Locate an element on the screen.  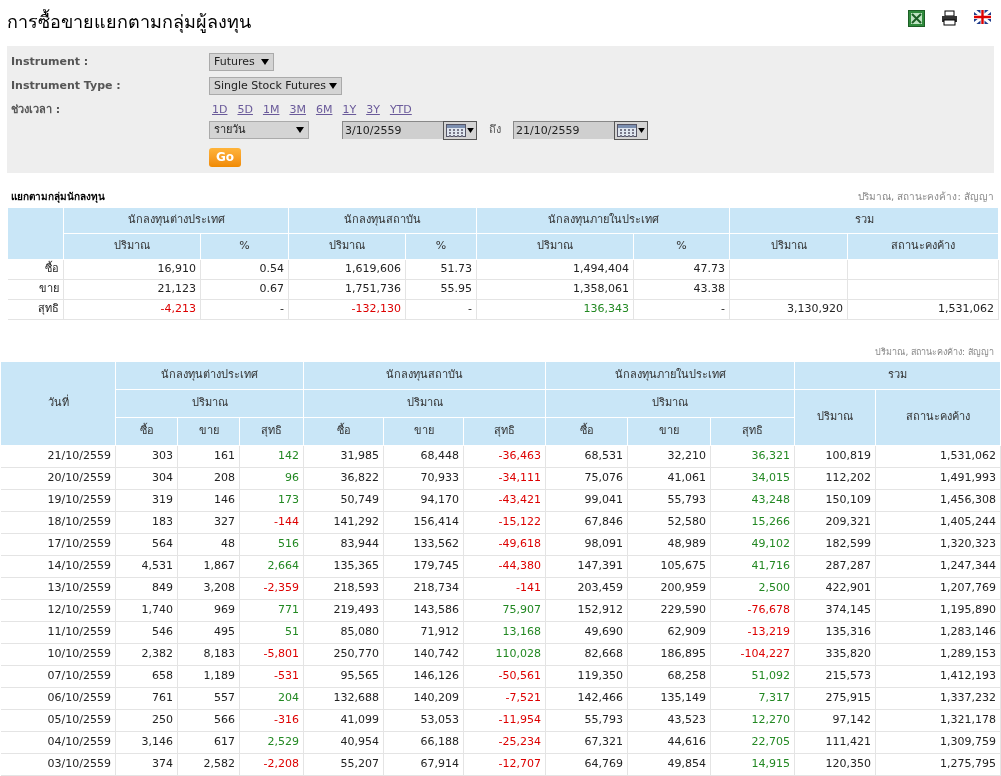
range-link: 6M is located at coordinates (324, 110).